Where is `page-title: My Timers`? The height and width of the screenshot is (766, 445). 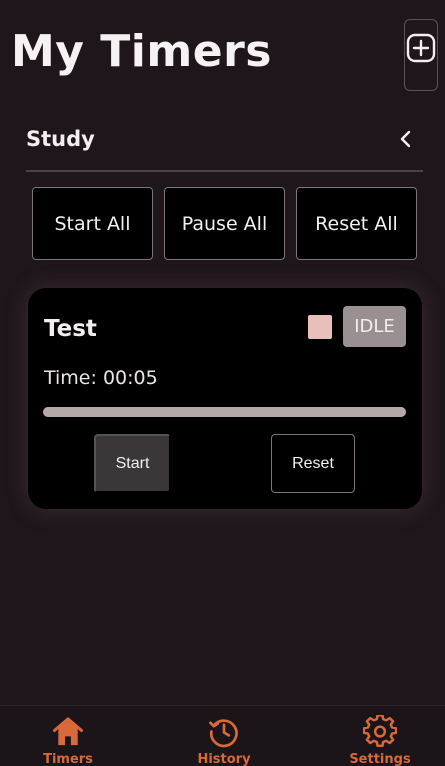 page-title: My Timers is located at coordinates (141, 51).